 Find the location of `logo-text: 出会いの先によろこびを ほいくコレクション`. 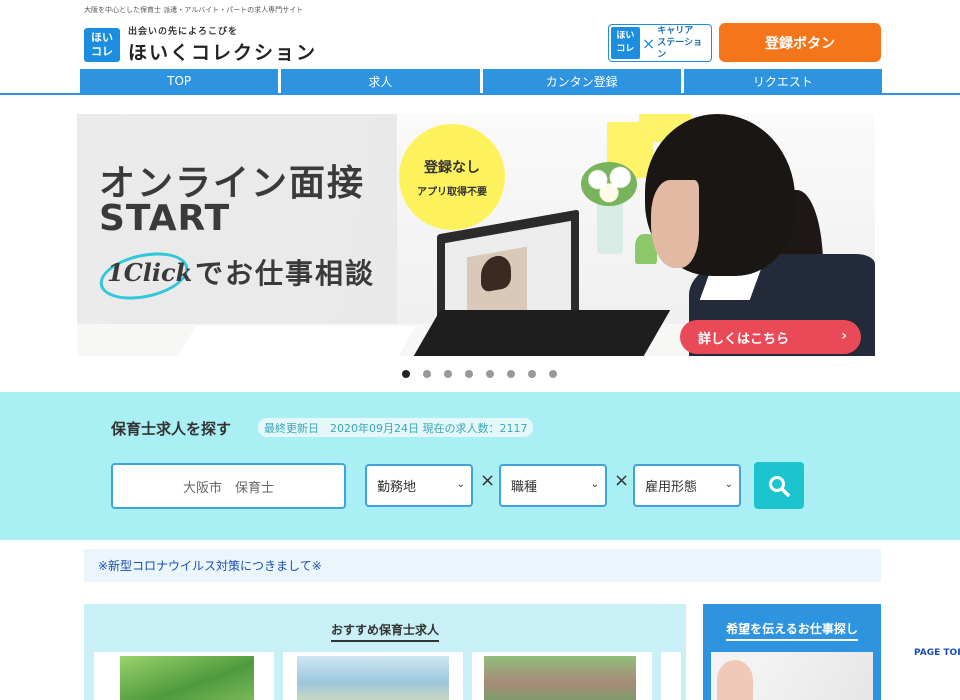

logo-text: 出会いの先によろこびを ほいくコレクション is located at coordinates (222, 44).